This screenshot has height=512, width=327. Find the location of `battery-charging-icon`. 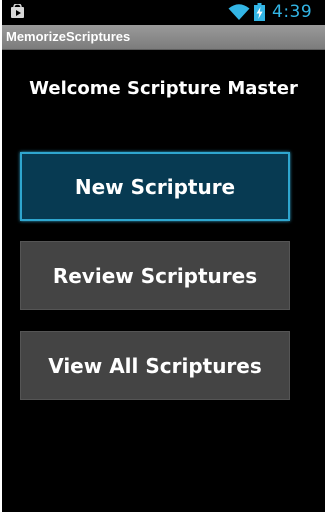

battery-charging-icon is located at coordinates (259, 12).